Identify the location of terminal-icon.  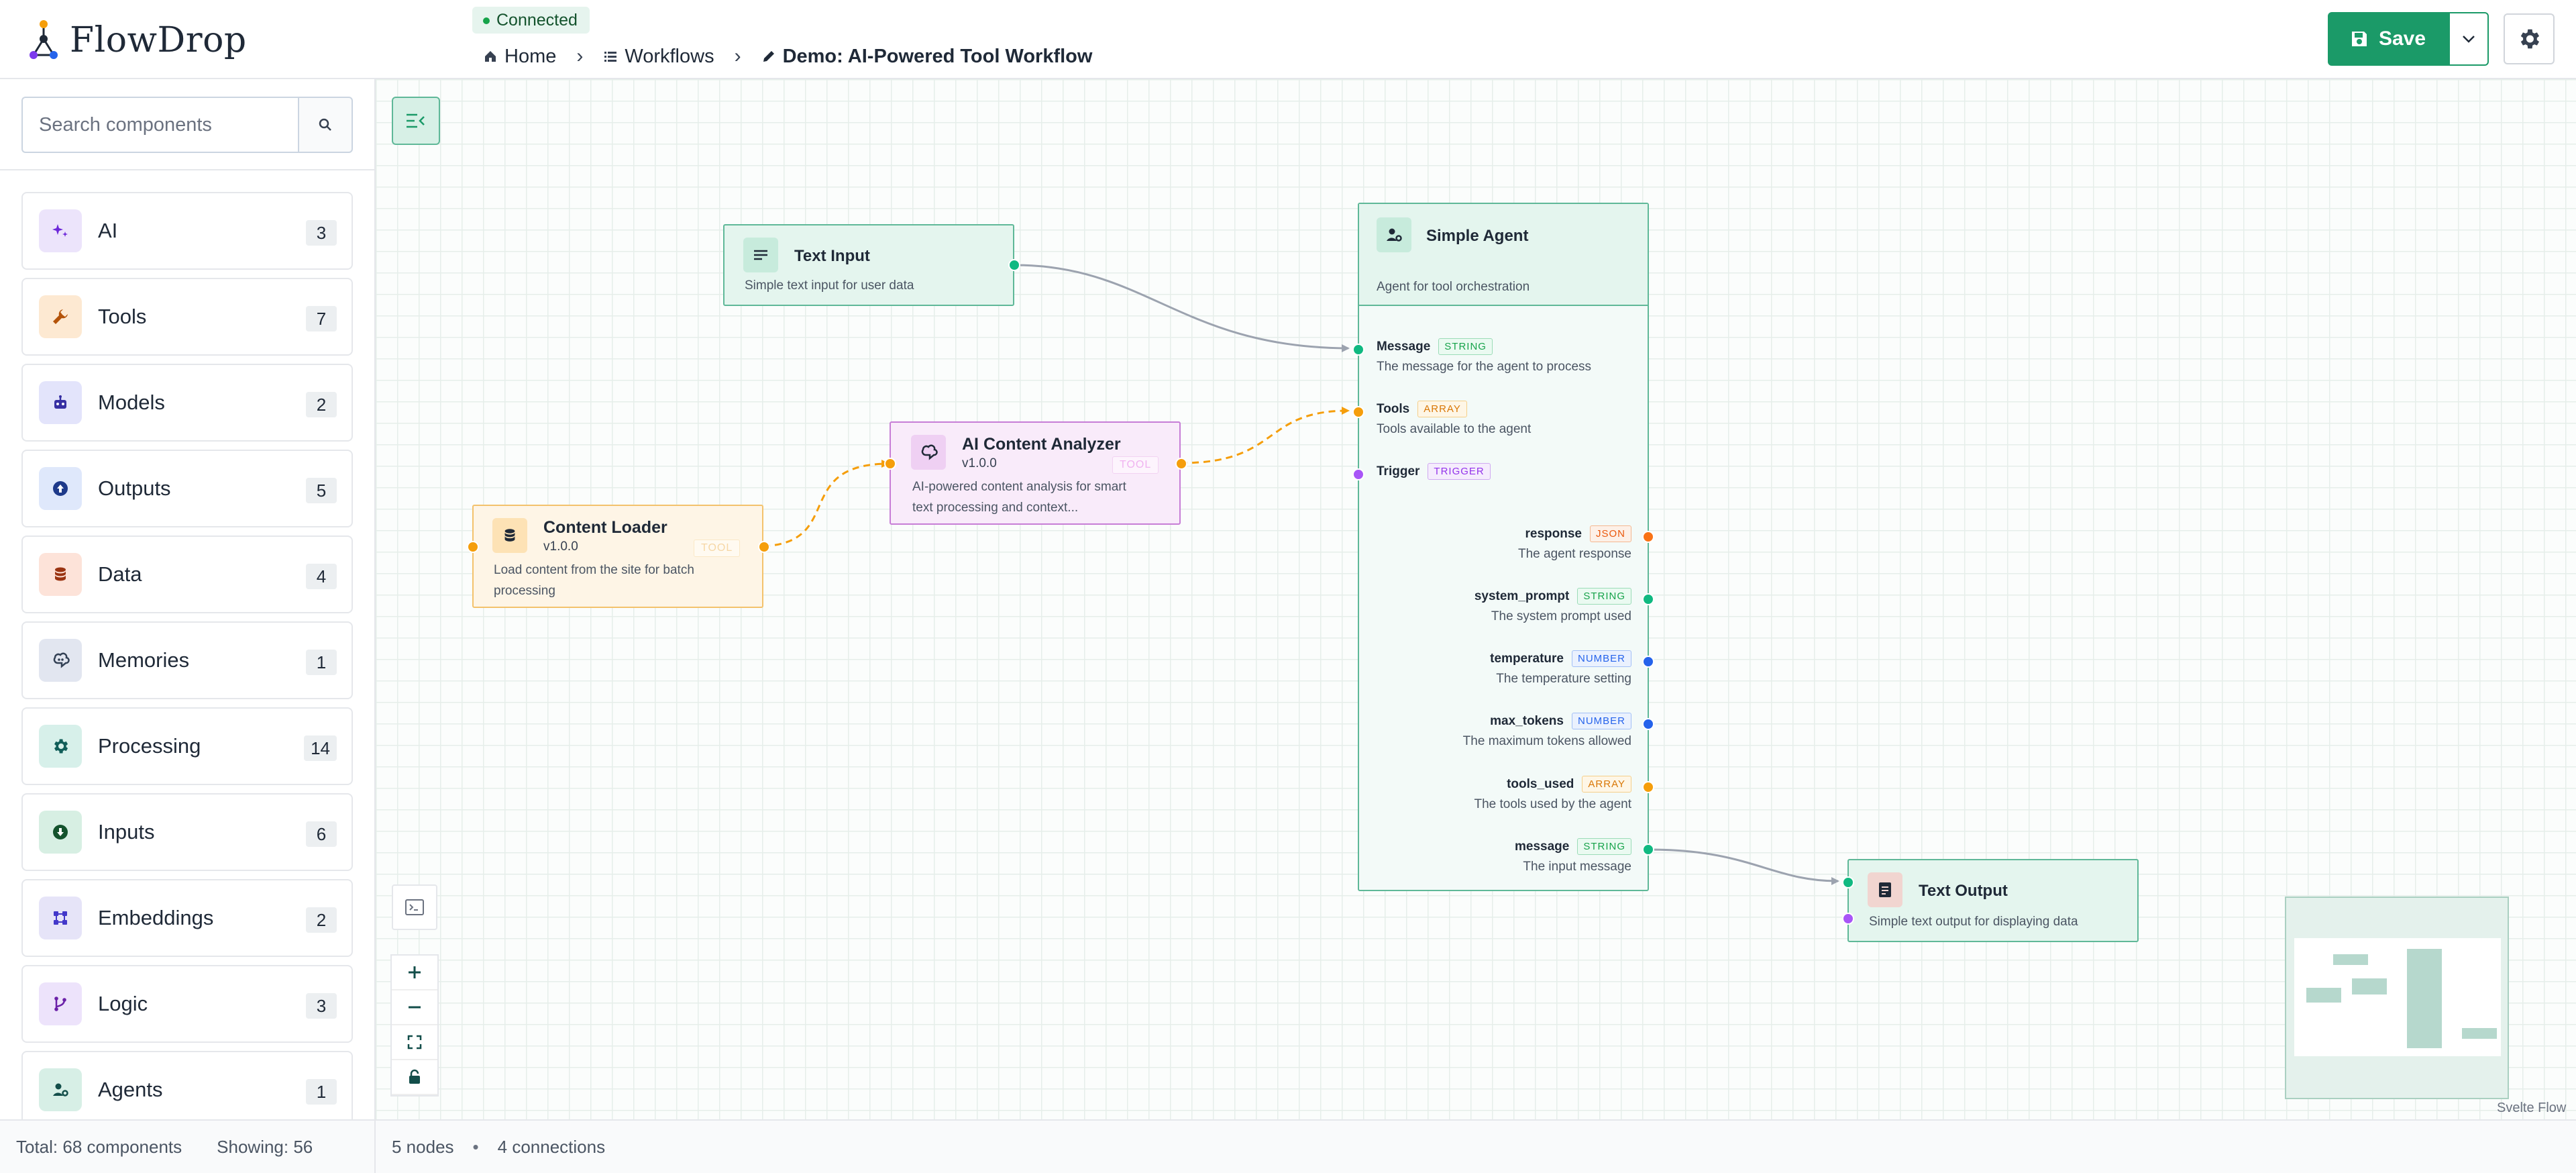
(414, 907).